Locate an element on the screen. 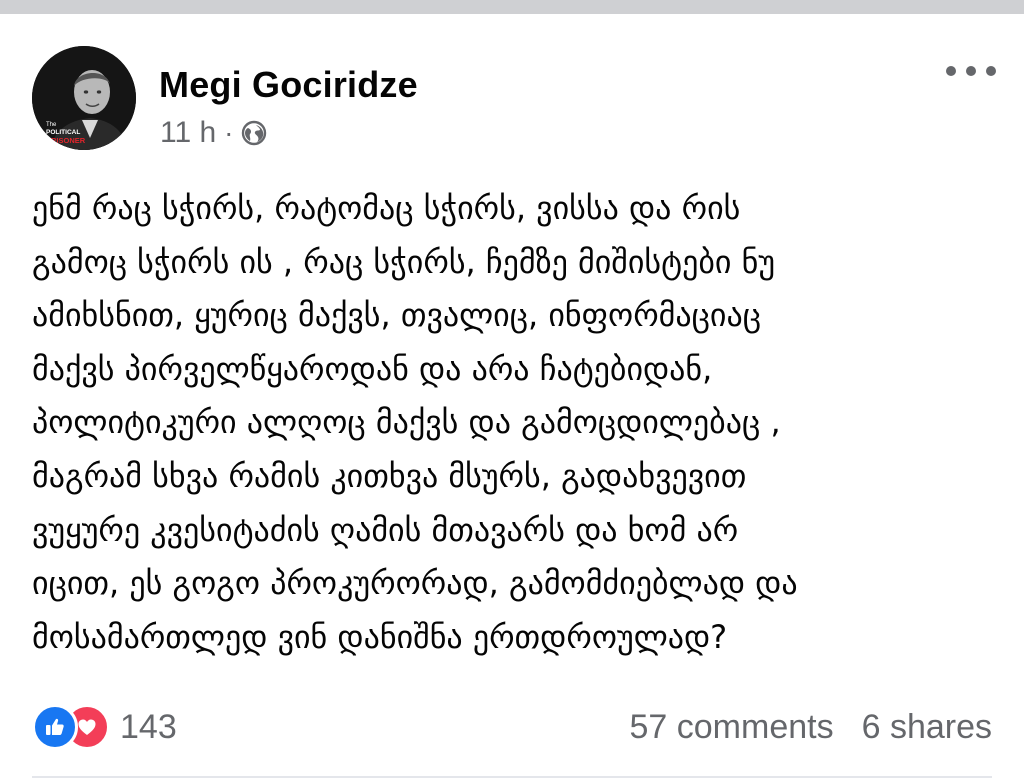 This screenshot has width=1024, height=779. avatar-caption-3: PRISONER is located at coordinates (66, 140).